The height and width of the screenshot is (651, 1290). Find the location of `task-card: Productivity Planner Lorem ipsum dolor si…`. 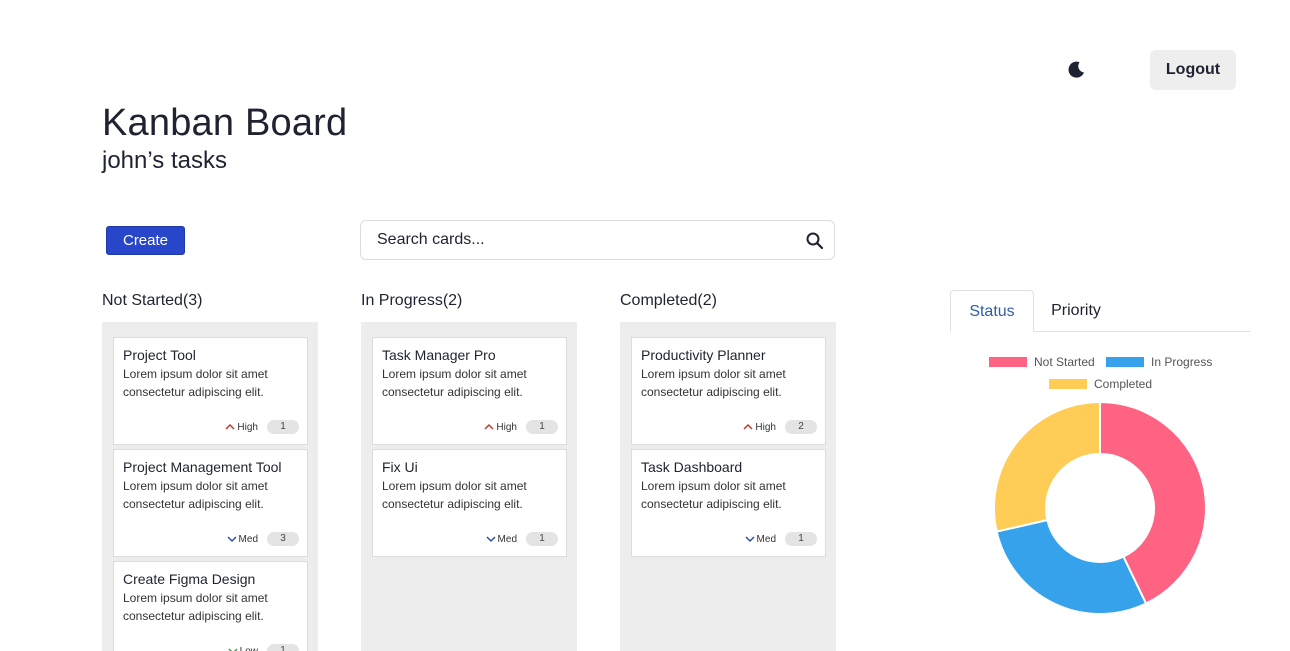

task-card: Productivity Planner Lorem ipsum dolor si… is located at coordinates (728, 391).